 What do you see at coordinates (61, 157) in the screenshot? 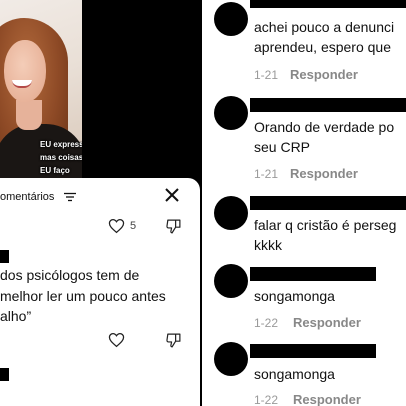
I see `video-caption-line: mas coisas que` at bounding box center [61, 157].